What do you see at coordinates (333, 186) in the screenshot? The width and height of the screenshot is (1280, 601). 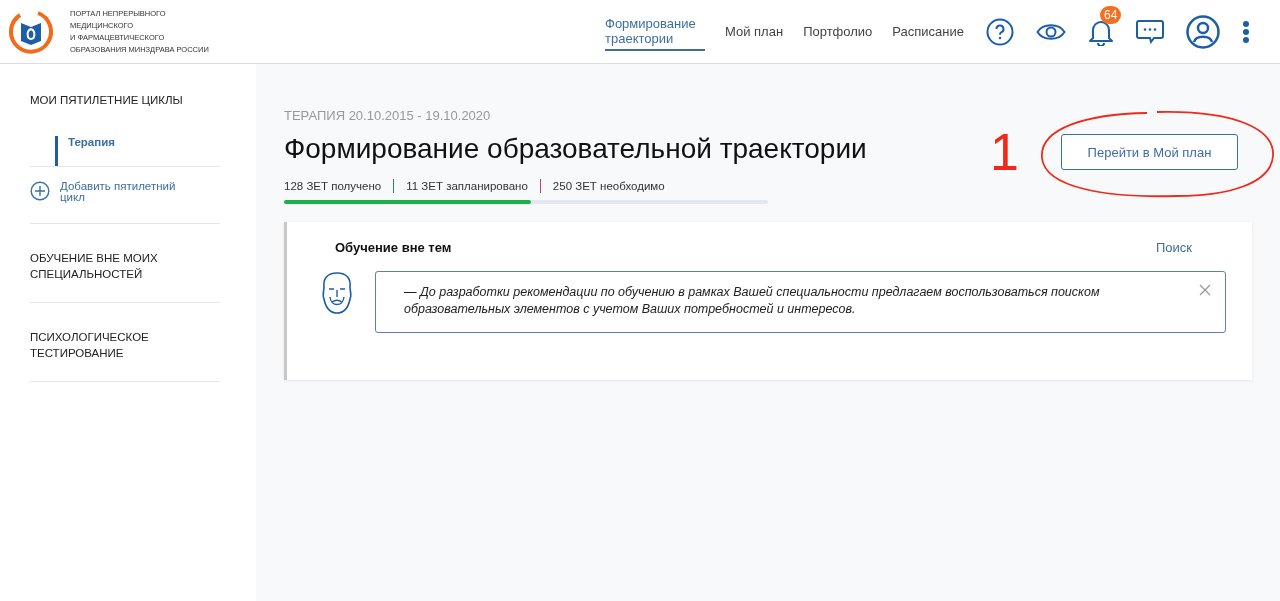 I see `credit-stat: 128 ЗЕТ получено` at bounding box center [333, 186].